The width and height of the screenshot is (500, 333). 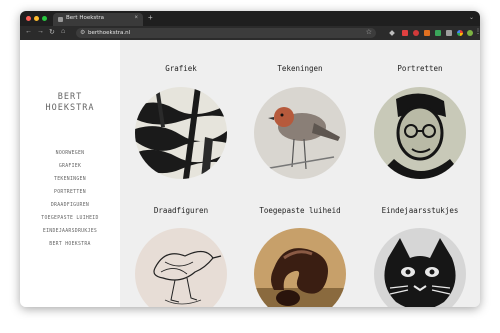 What do you see at coordinates (70, 153) in the screenshot?
I see `menu-item-noorwegen: NOORWEGEN` at bounding box center [70, 153].